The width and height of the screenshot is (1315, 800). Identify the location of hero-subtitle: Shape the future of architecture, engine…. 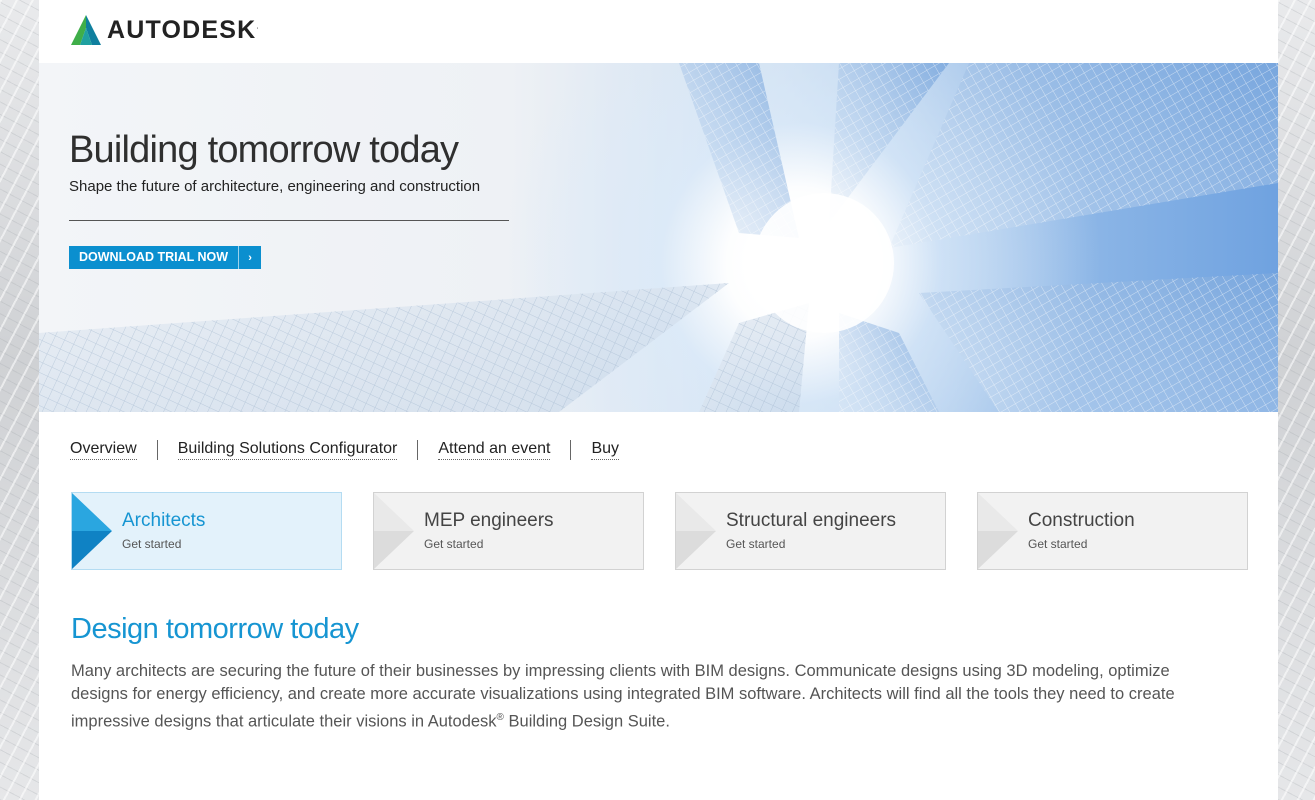
(275, 186).